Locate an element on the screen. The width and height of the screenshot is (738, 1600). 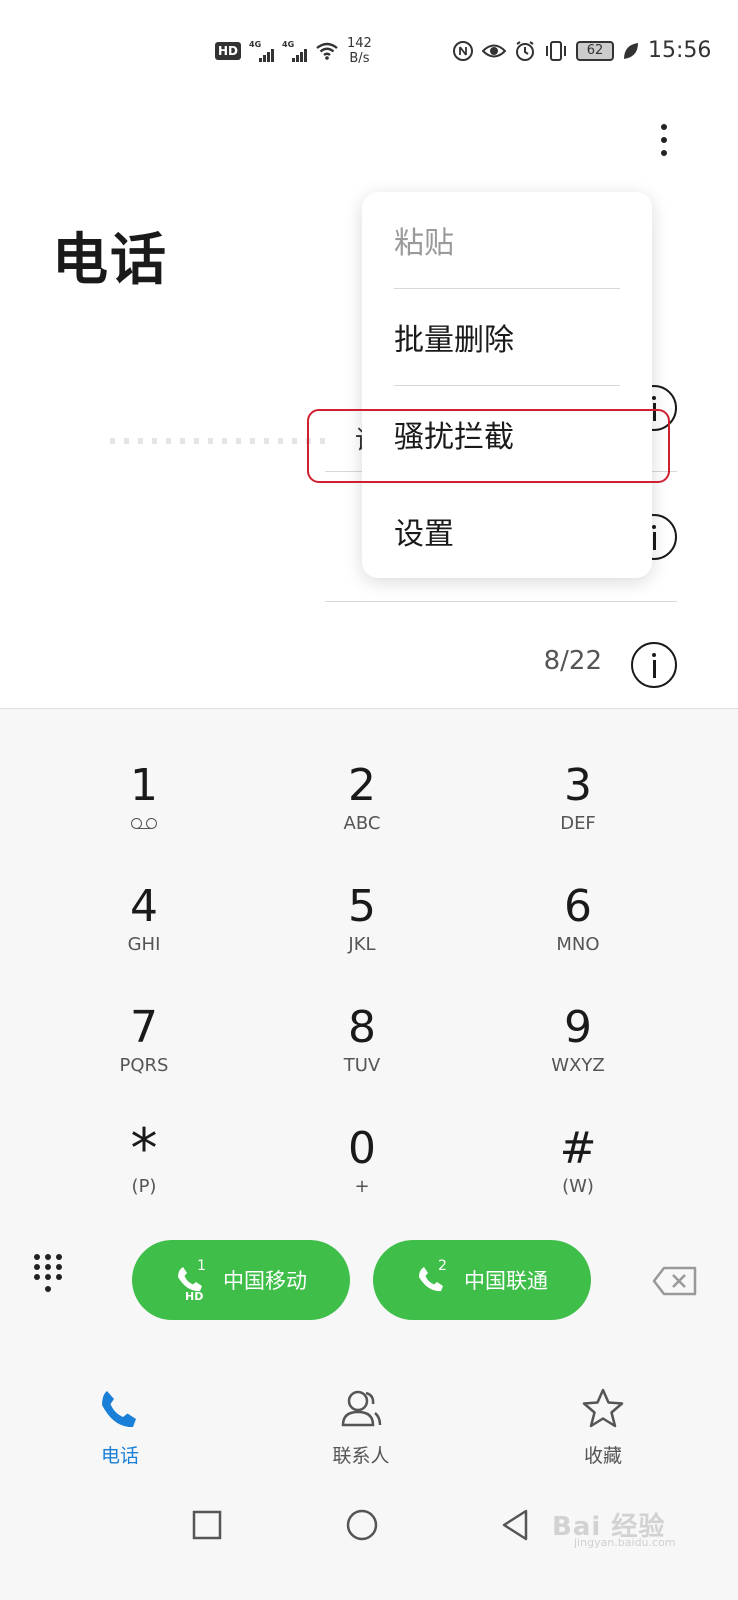
wifi-icon is located at coordinates (327, 51).